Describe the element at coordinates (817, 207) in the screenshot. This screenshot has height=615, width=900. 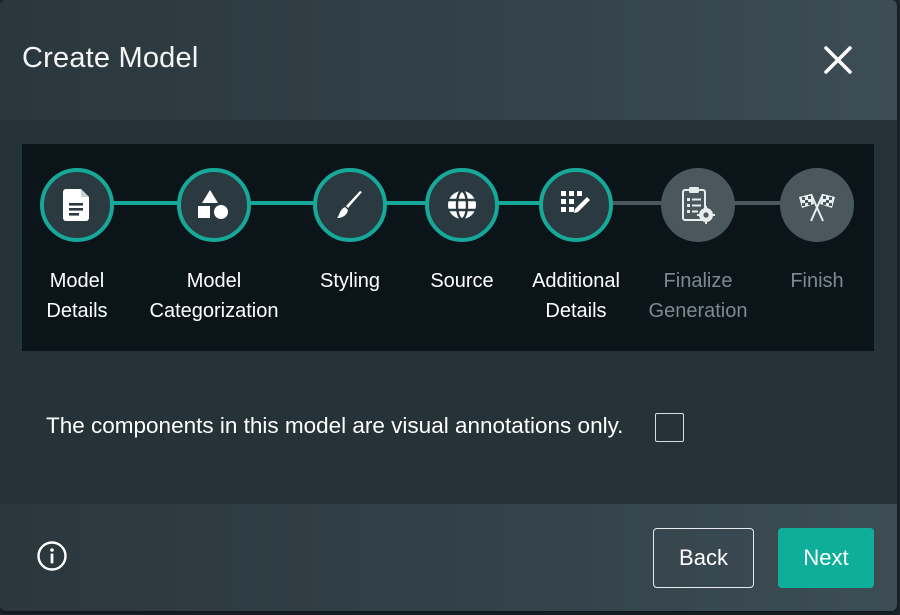
I see `checkered-flags-icon` at that location.